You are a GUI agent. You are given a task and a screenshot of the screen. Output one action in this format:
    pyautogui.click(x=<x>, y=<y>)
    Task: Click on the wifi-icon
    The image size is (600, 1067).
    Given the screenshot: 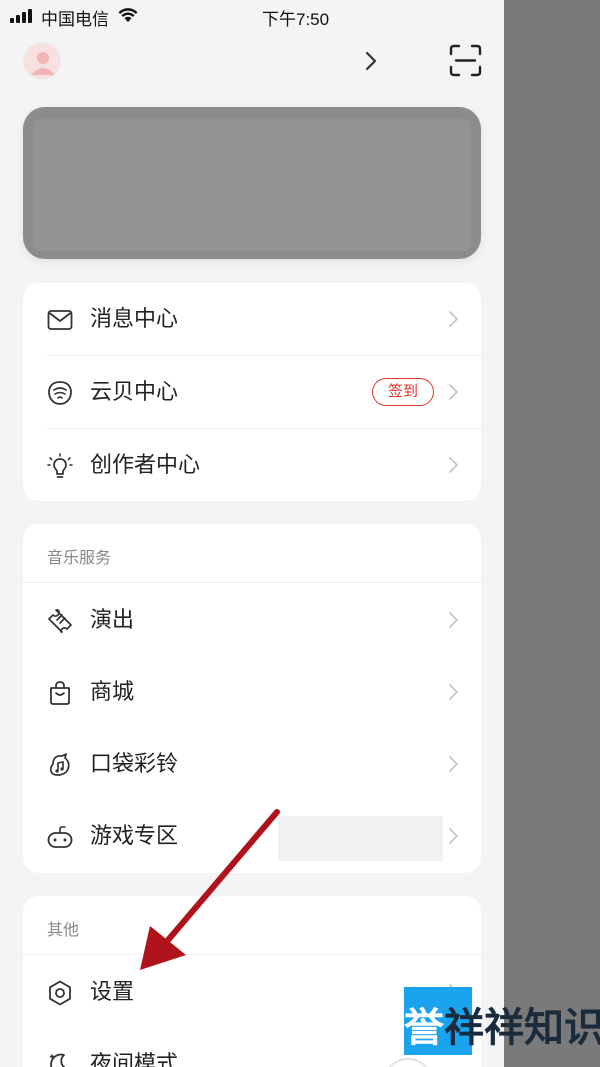 What is the action you would take?
    pyautogui.click(x=128, y=15)
    